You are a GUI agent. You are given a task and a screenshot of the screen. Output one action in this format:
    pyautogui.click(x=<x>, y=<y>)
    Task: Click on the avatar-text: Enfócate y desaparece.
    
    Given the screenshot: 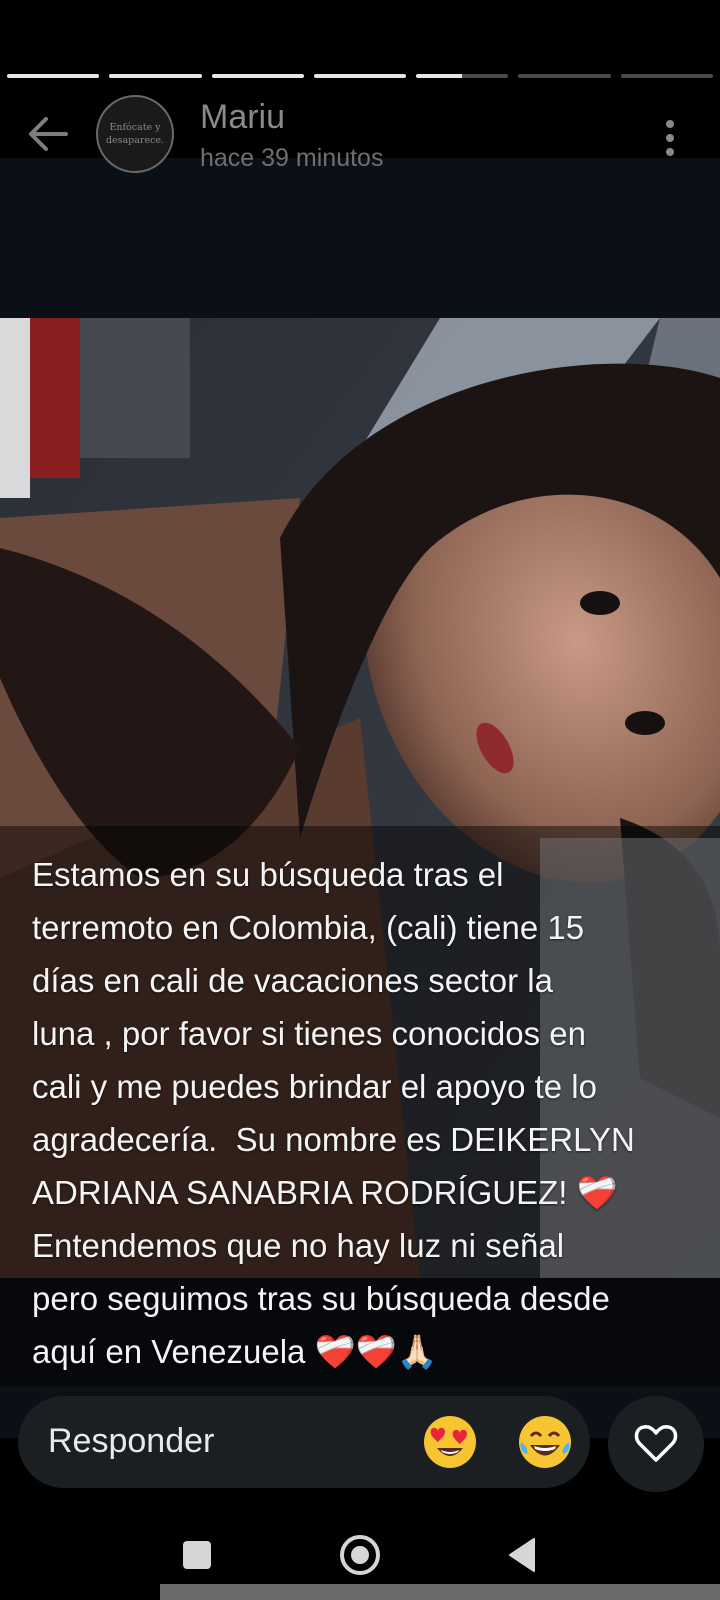 What is the action you would take?
    pyautogui.click(x=135, y=134)
    